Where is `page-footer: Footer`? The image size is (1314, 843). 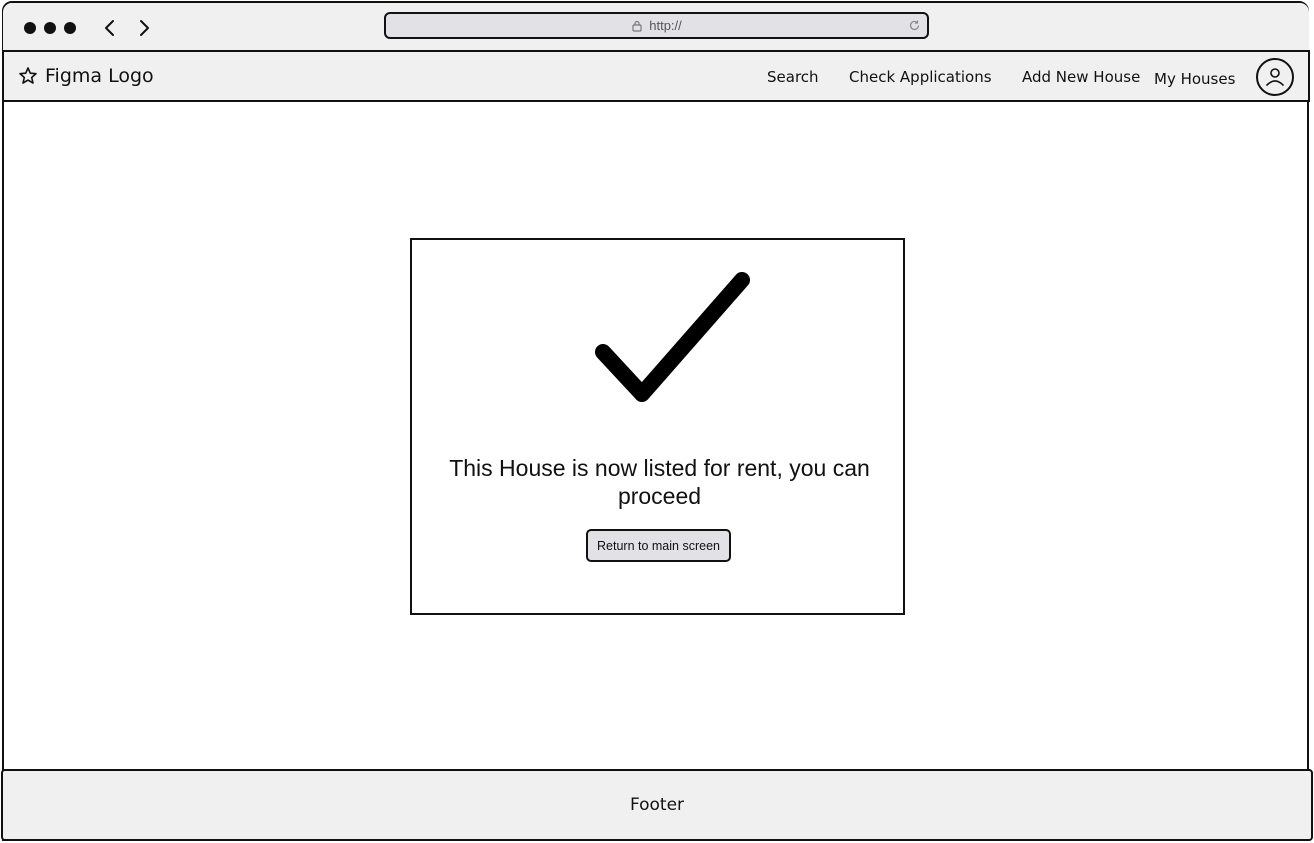 page-footer: Footer is located at coordinates (657, 805).